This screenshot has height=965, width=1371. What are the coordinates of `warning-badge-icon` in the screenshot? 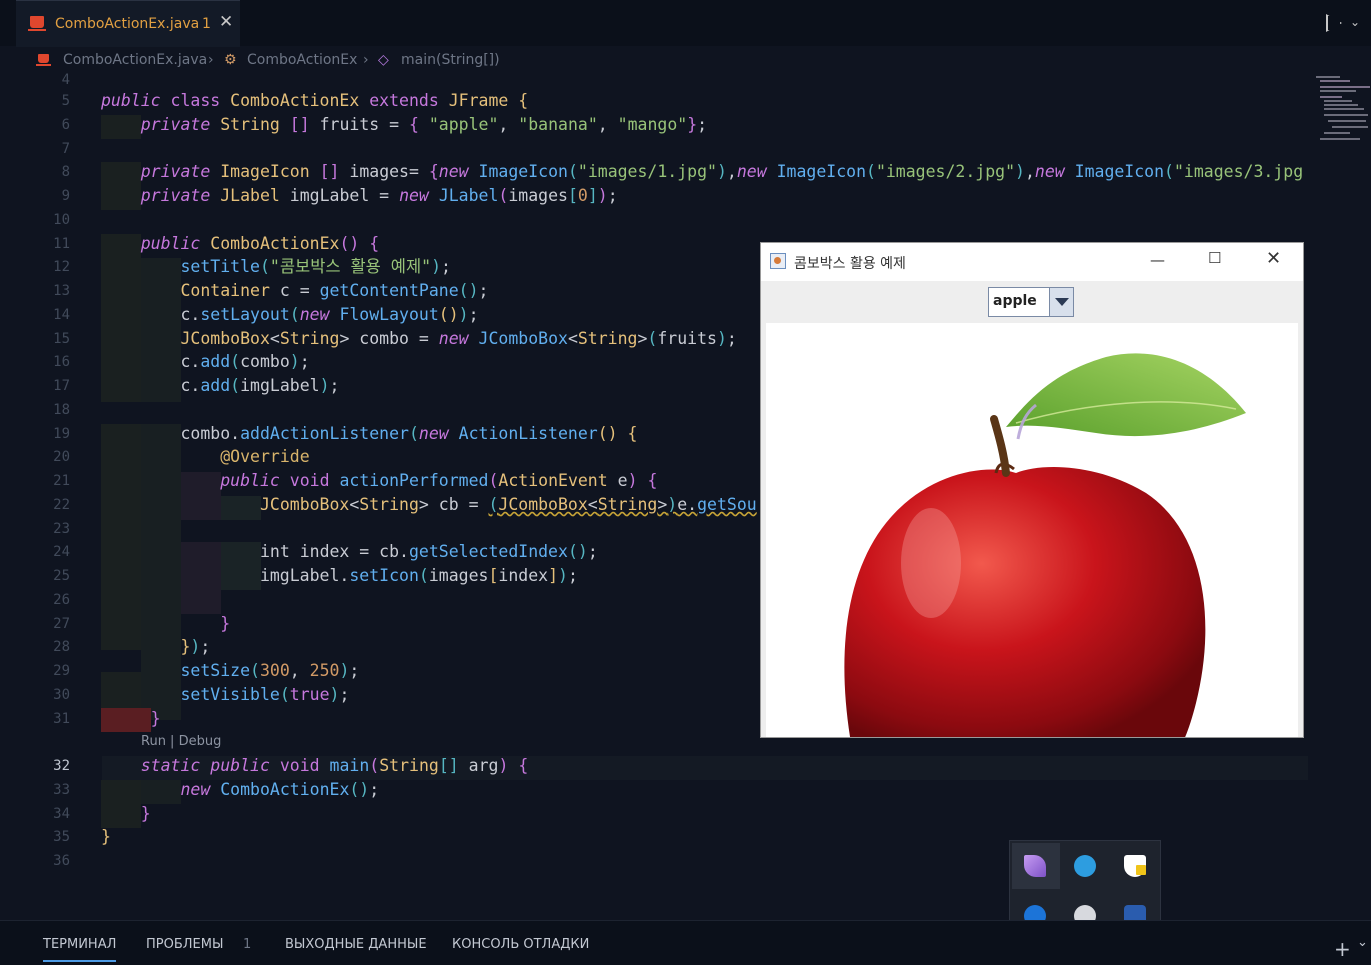 It's located at (1141, 870).